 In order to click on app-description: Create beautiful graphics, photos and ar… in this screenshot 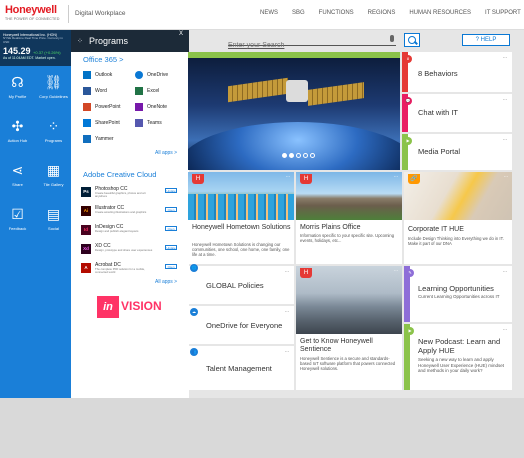, I will do `click(120, 195)`.